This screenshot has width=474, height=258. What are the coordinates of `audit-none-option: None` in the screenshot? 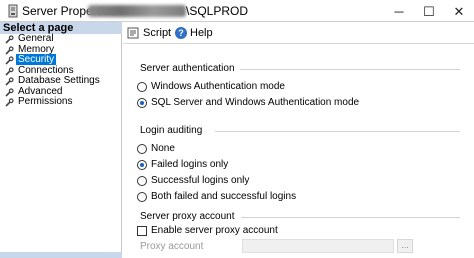 It's located at (156, 148).